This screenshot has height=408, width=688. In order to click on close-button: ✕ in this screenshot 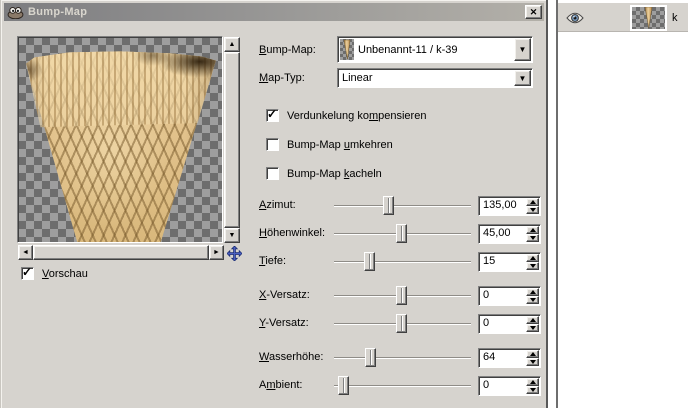, I will do `click(533, 12)`.